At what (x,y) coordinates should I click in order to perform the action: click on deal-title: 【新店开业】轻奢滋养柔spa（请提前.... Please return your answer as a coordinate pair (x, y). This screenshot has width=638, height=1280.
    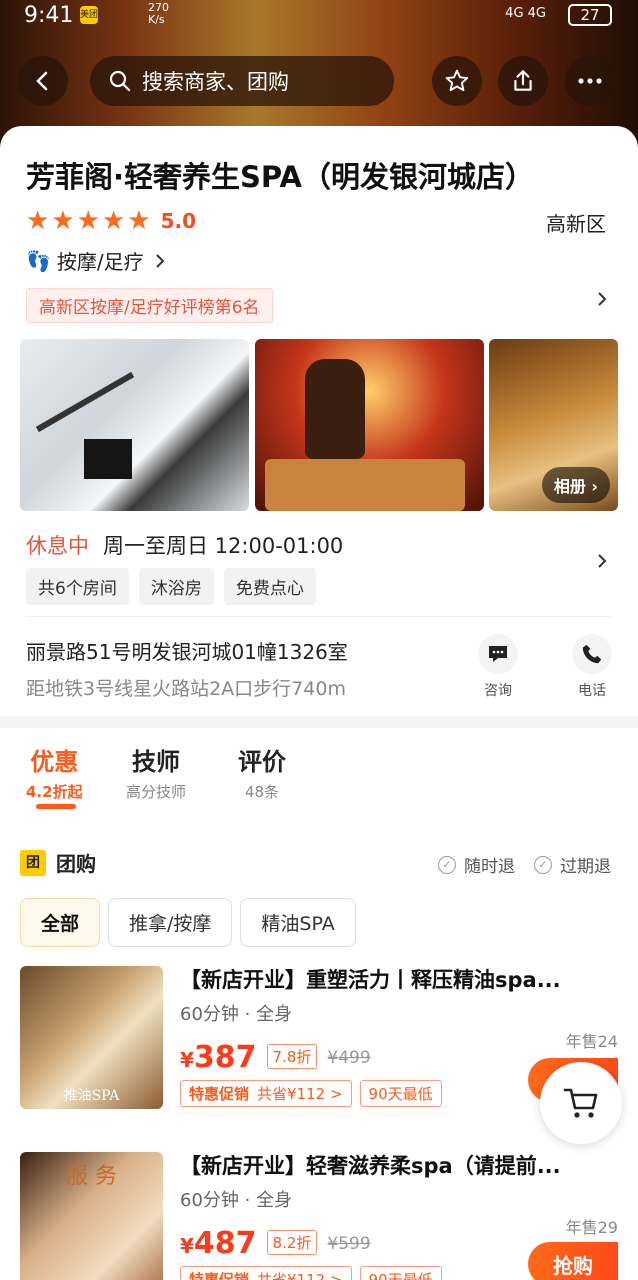
    Looking at the image, I should click on (370, 1166).